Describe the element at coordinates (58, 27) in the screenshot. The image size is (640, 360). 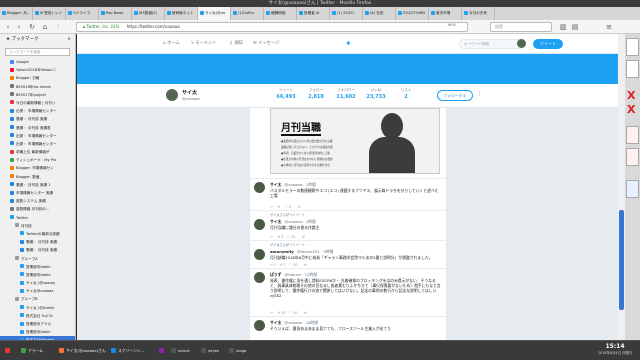
I see `bookmarks-library-icon: ⫶` at that location.